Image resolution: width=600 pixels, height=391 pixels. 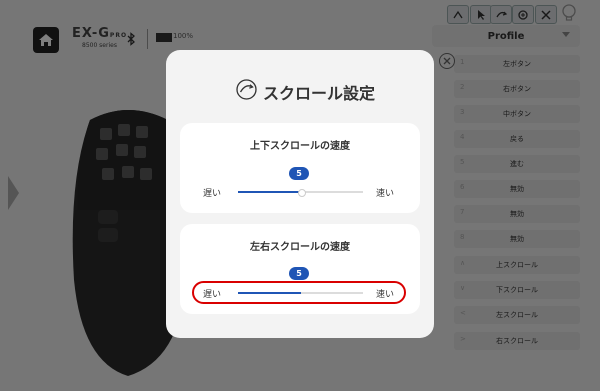 What do you see at coordinates (246, 89) in the screenshot?
I see `scroll-settings-icon` at bounding box center [246, 89].